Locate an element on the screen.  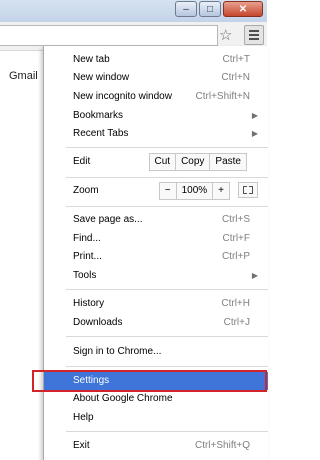
menu-item-tools: Tools ▶ is located at coordinates (156, 276).